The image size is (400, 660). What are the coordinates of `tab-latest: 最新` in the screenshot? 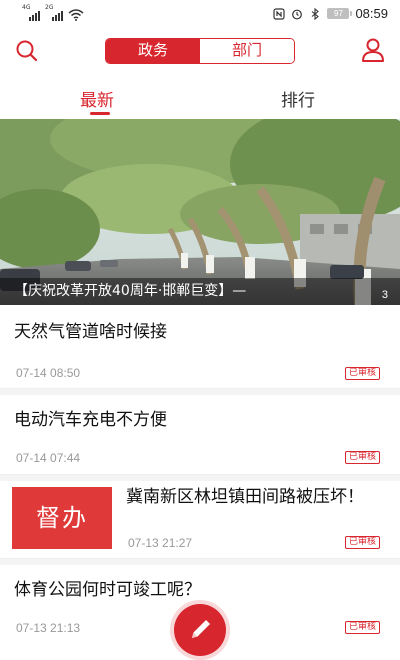 It's located at (97, 98).